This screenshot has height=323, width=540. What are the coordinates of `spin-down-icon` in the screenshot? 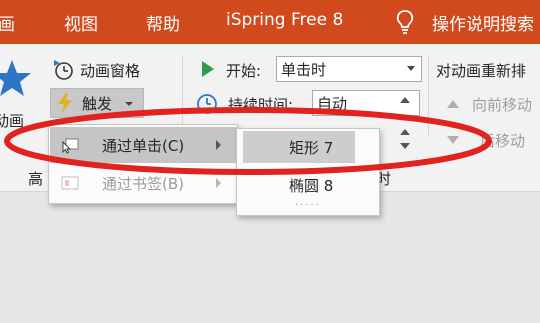 It's located at (405, 146).